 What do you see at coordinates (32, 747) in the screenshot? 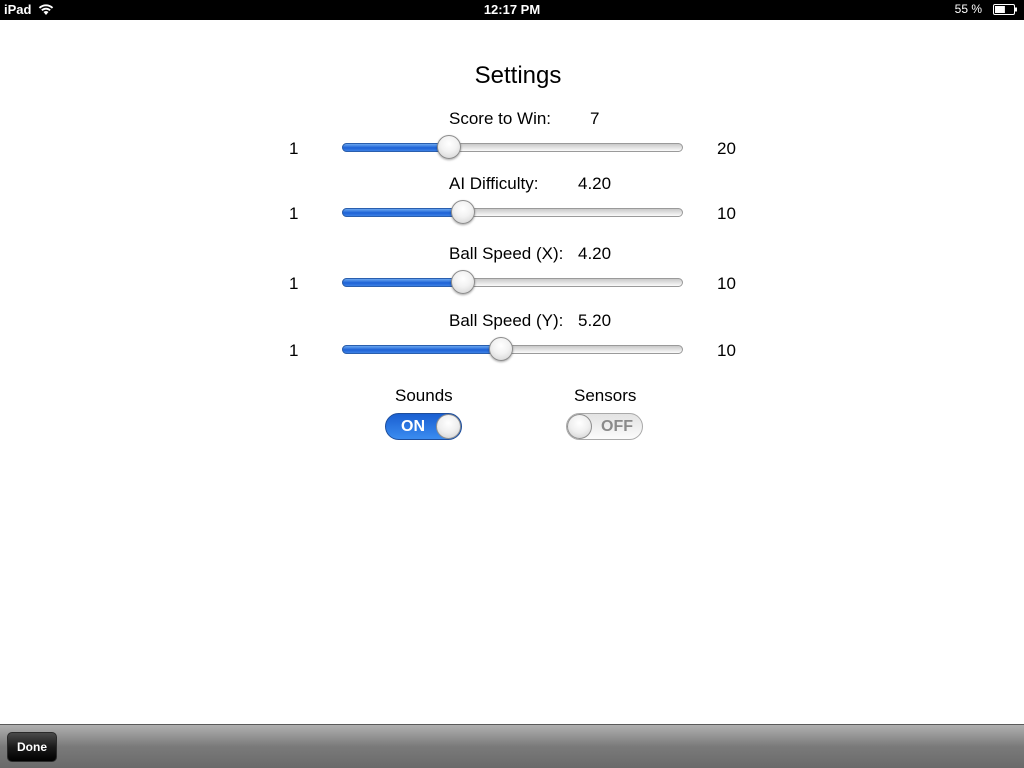
I see `done-button: Done` at bounding box center [32, 747].